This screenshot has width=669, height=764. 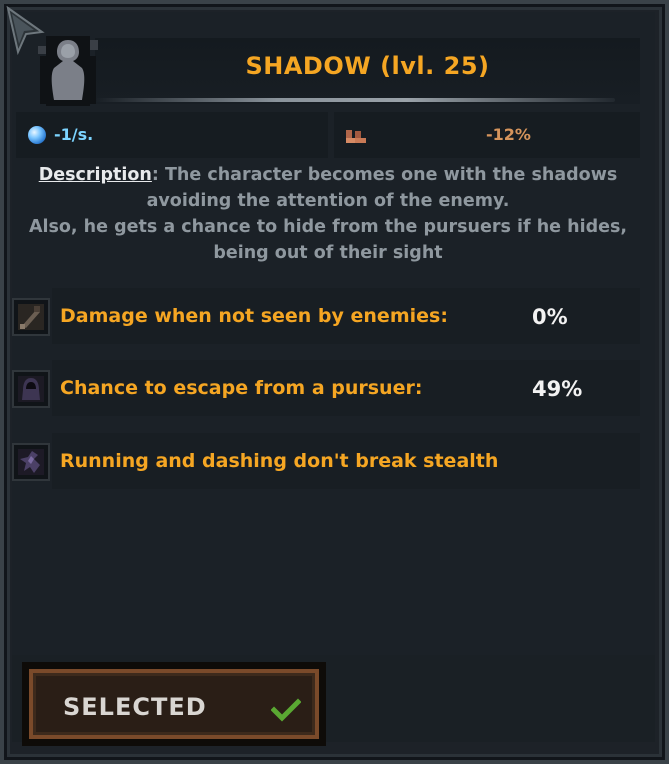 What do you see at coordinates (172, 135) in the screenshot?
I see `mana-cost-stat: -1/s.` at bounding box center [172, 135].